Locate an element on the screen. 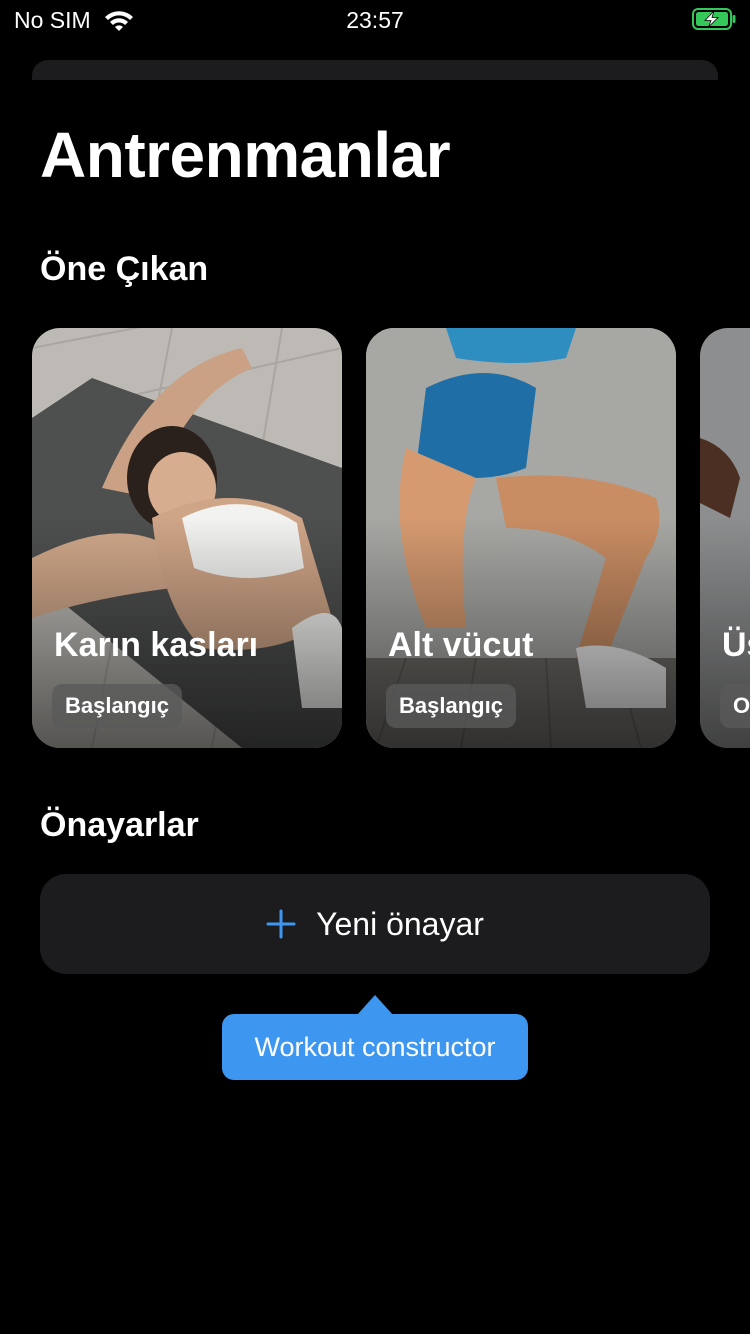  new-preset-button: Yeni önayar is located at coordinates (375, 924).